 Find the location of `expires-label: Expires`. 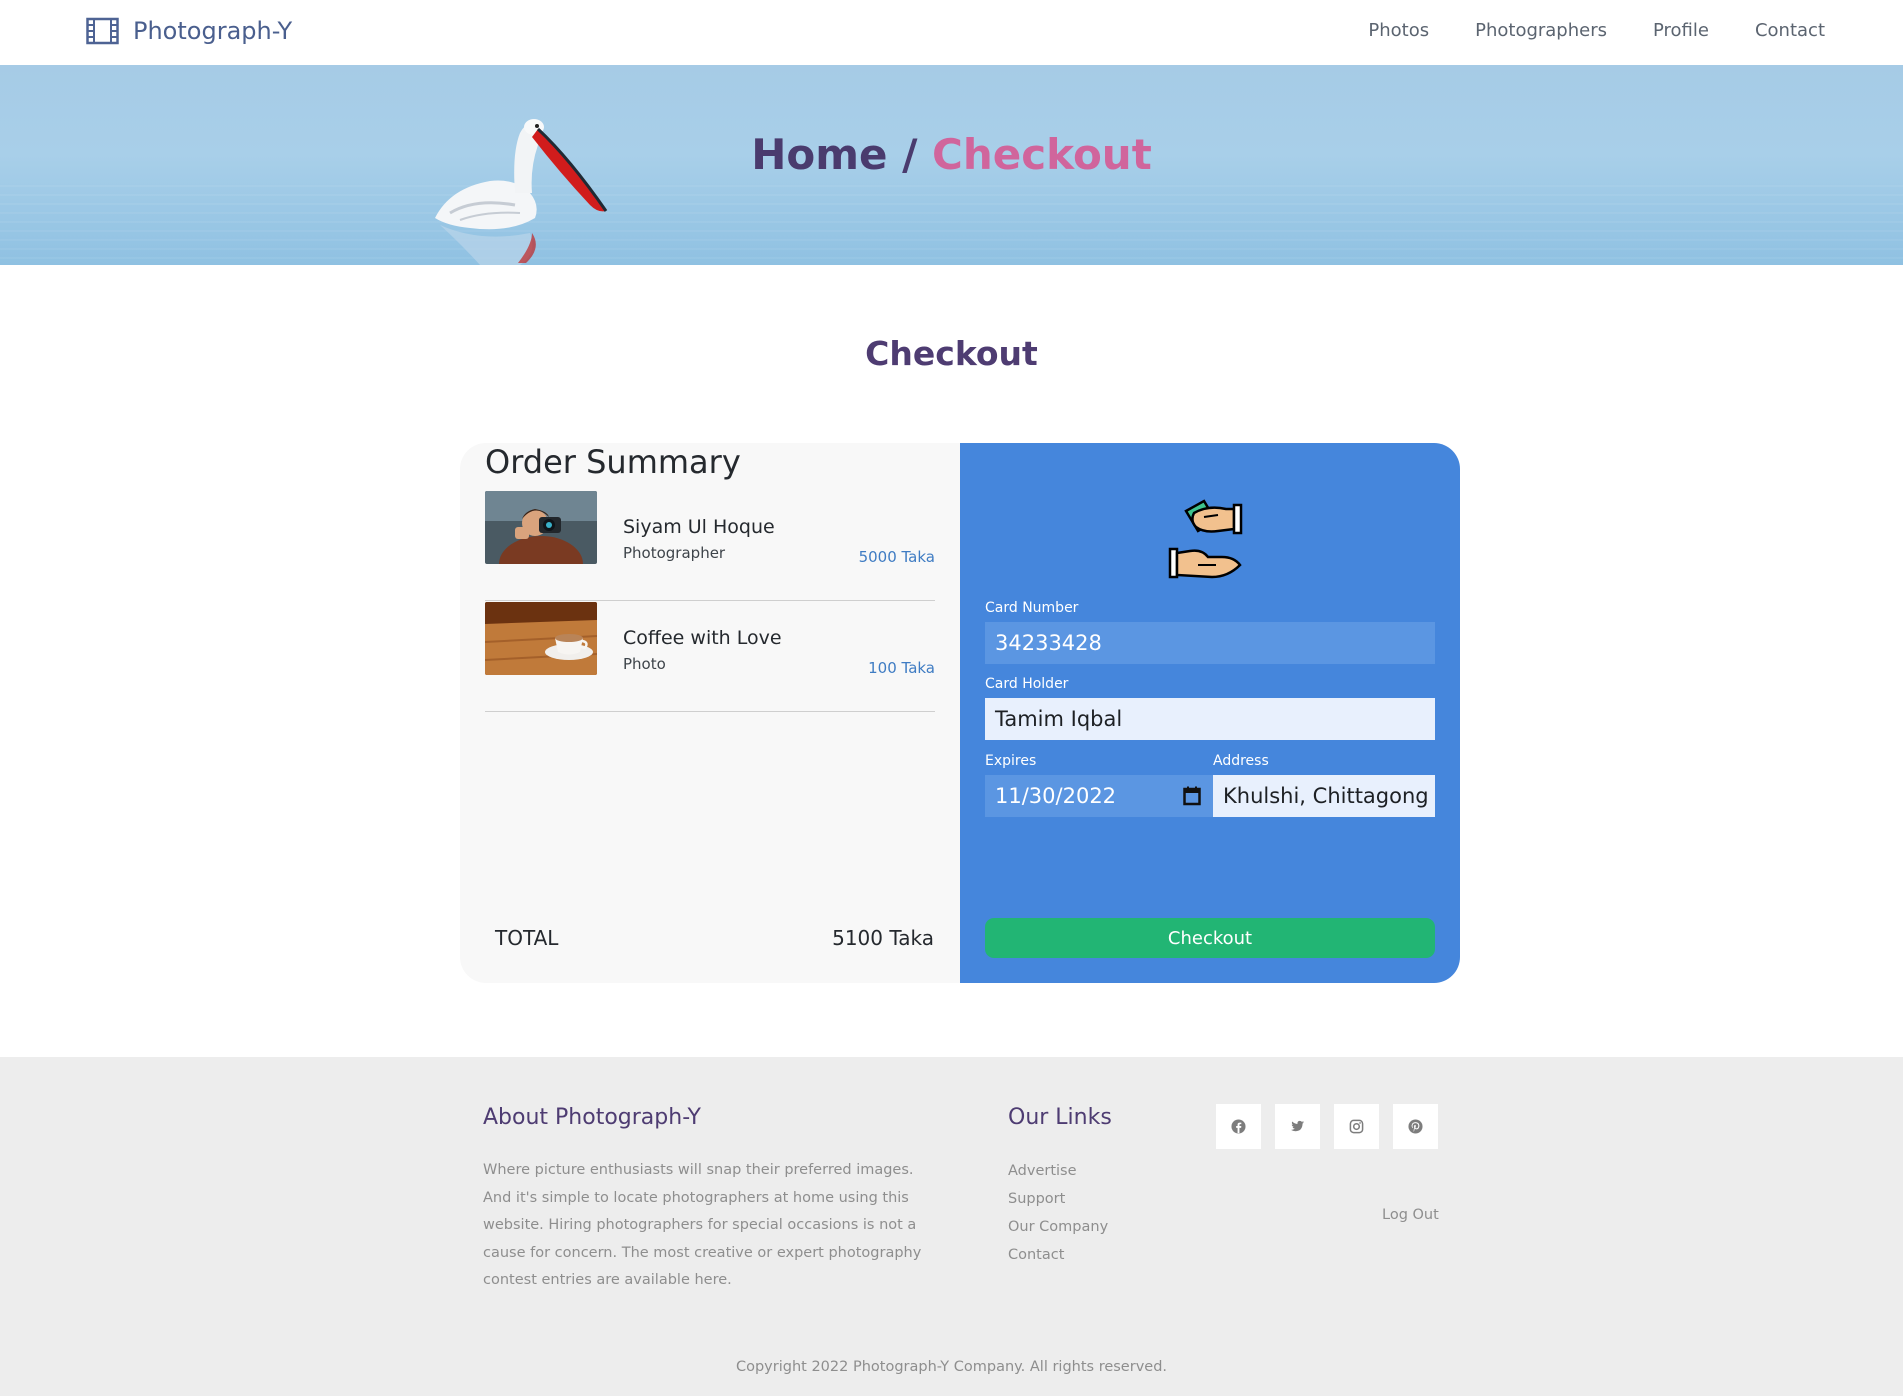

expires-label: Expires is located at coordinates (1011, 761).